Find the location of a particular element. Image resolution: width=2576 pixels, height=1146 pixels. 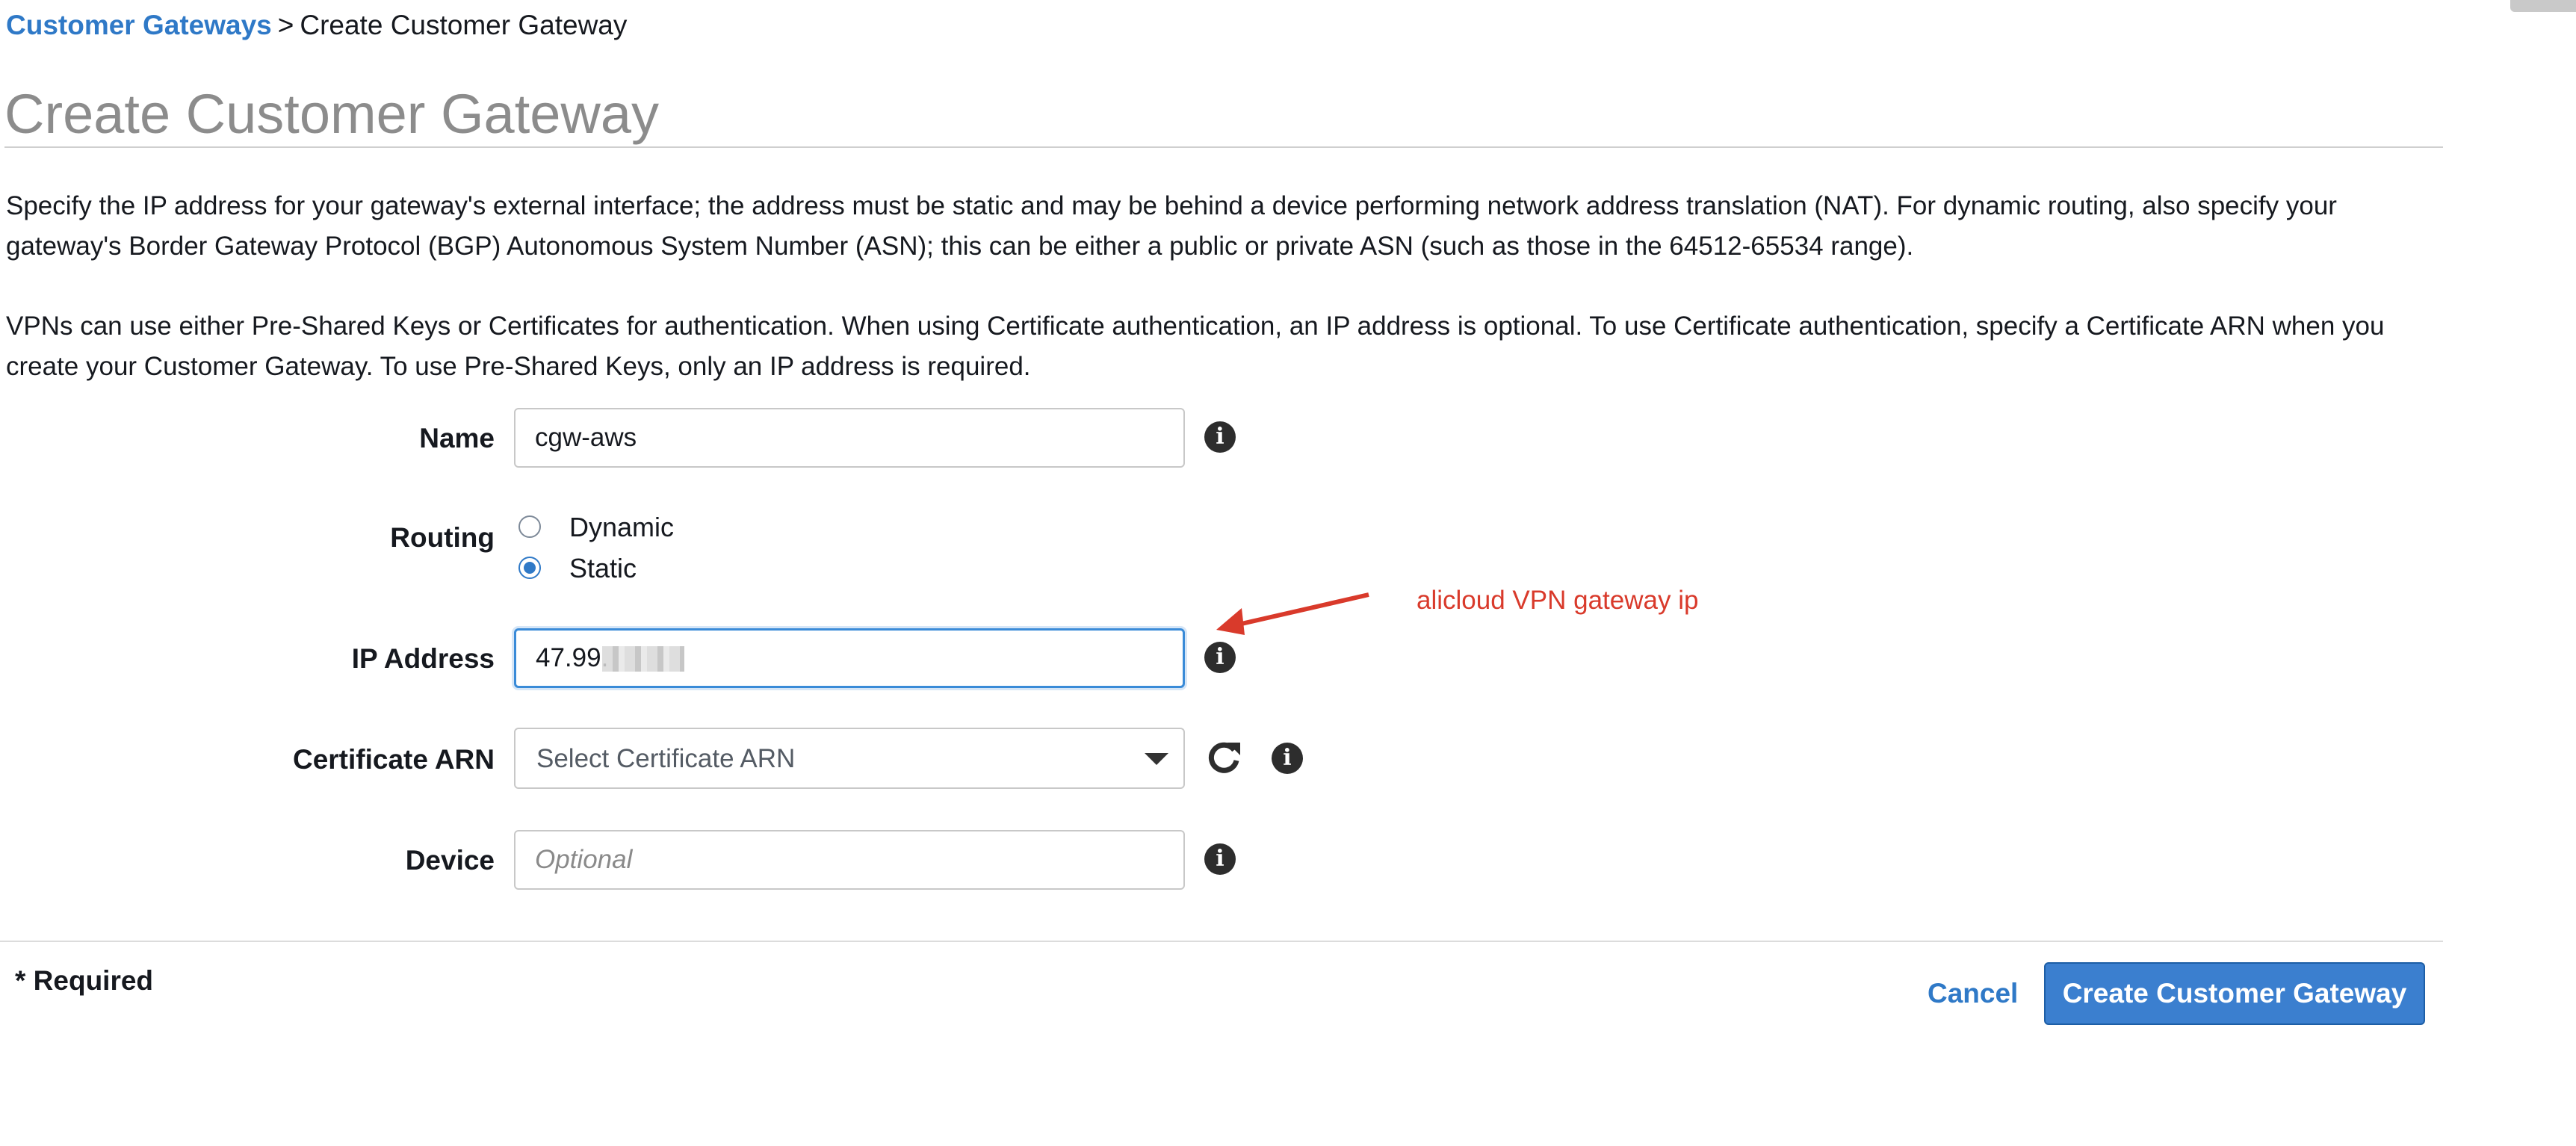

cancel-button: Cancel is located at coordinates (1973, 993).